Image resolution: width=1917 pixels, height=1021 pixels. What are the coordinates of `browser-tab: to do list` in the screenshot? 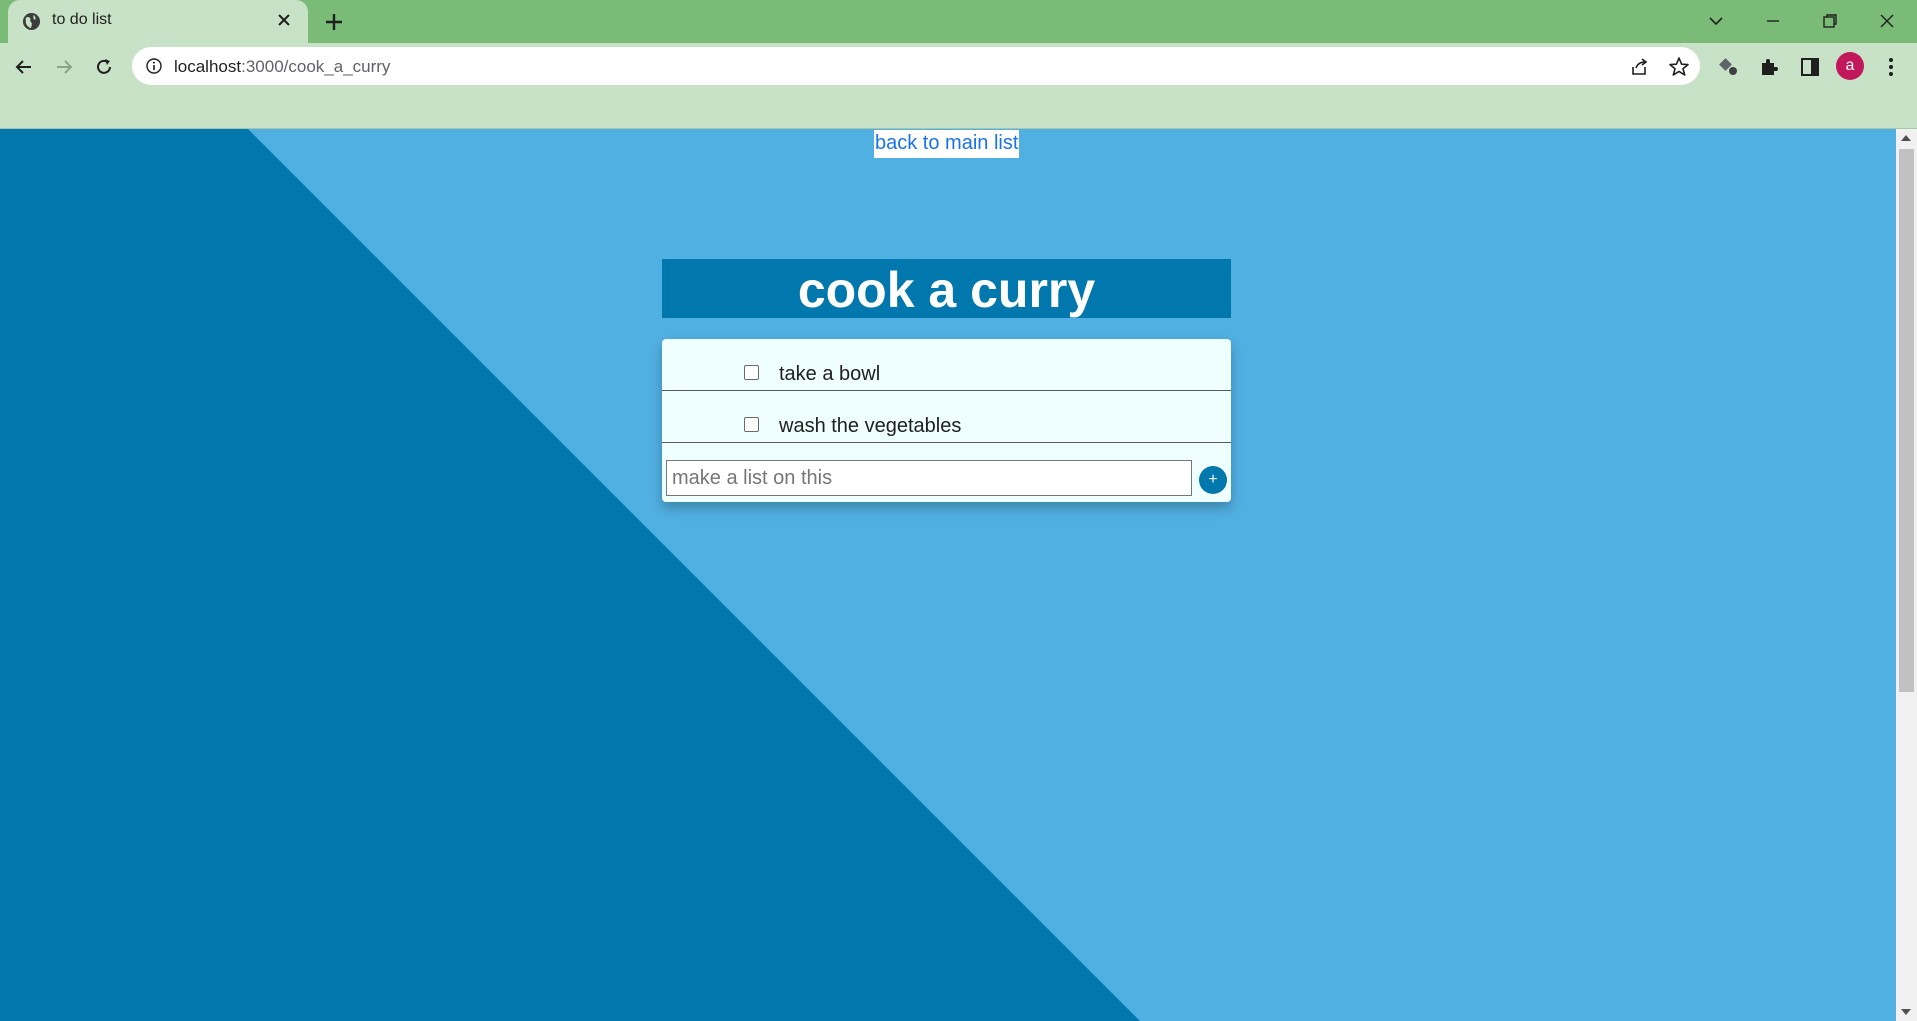 It's located at (158, 21).